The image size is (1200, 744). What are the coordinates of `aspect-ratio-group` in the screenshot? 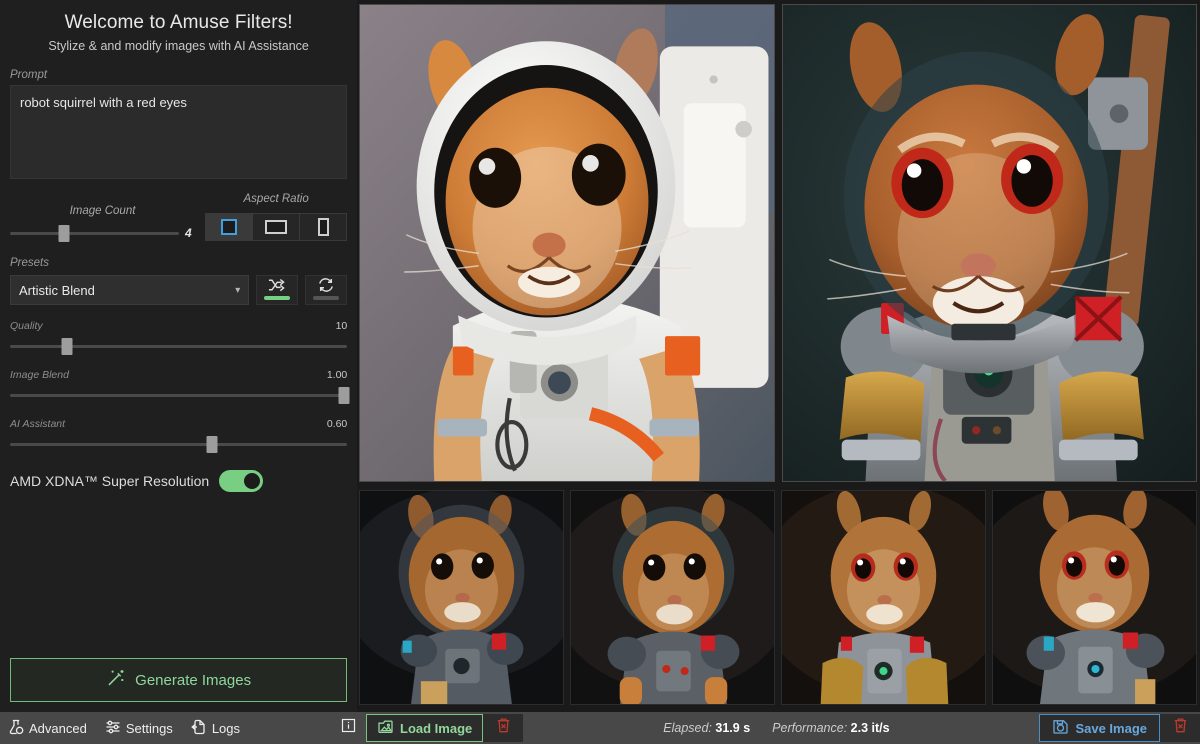 It's located at (276, 227).